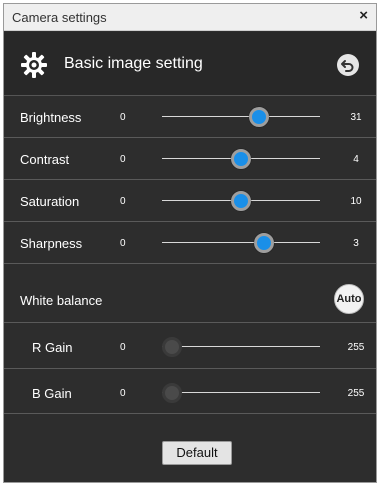 Image resolution: width=379 pixels, height=483 pixels. What do you see at coordinates (123, 159) in the screenshot?
I see `contrast-min: 0` at bounding box center [123, 159].